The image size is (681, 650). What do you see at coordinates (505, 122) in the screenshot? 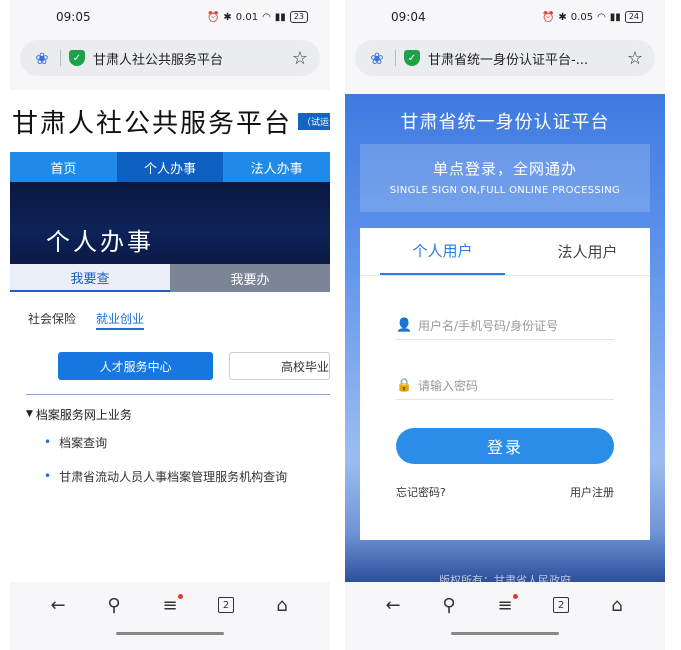
I see `portal-title: 甘肃省统一身份认证平台` at bounding box center [505, 122].